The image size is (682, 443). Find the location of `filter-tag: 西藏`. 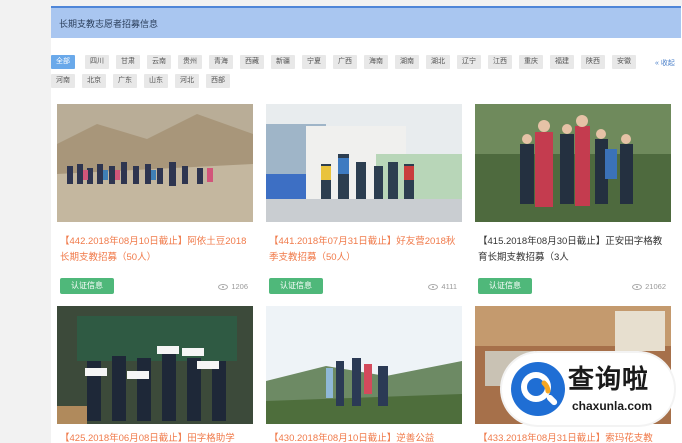

filter-tag: 西藏 is located at coordinates (252, 62).